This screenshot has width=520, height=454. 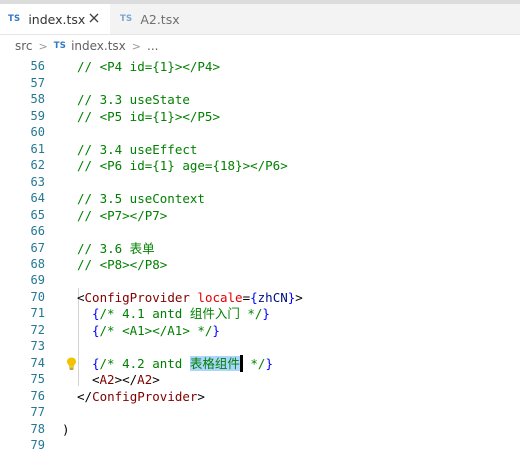 I want to click on line-number: 76, so click(x=37, y=396).